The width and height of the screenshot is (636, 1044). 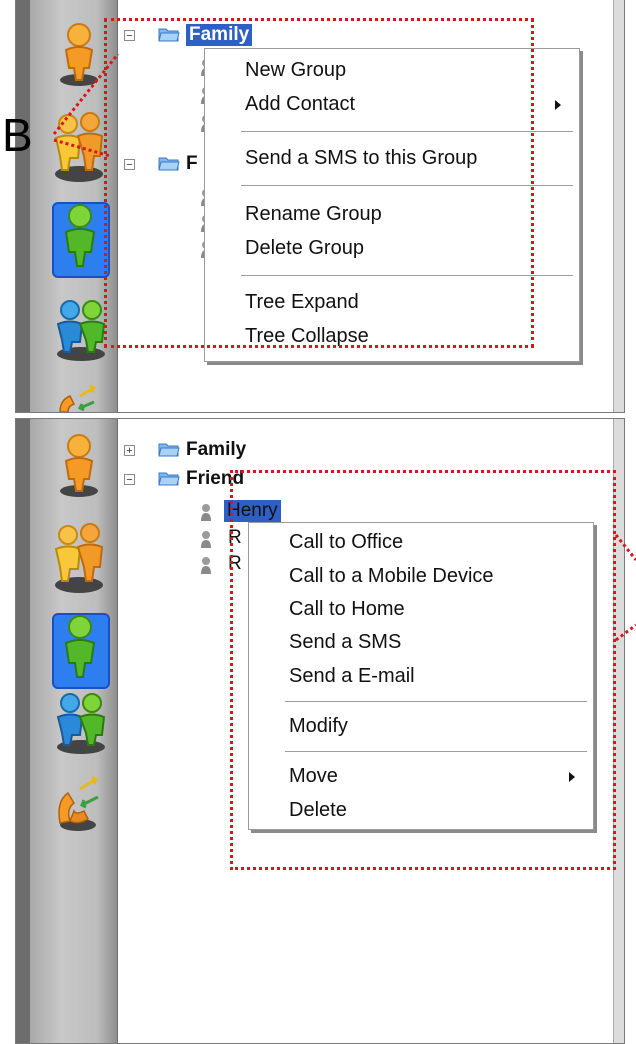 I want to click on expand-icon: +, so click(x=129, y=451).